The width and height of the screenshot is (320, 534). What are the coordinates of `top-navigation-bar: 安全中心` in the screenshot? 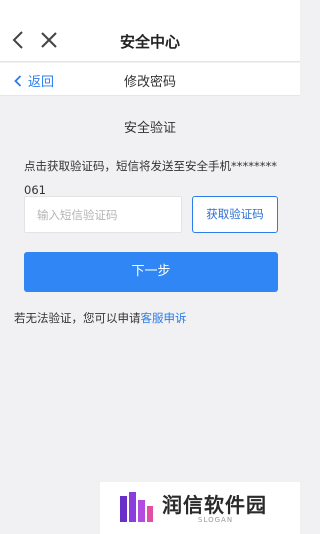 It's located at (150, 31).